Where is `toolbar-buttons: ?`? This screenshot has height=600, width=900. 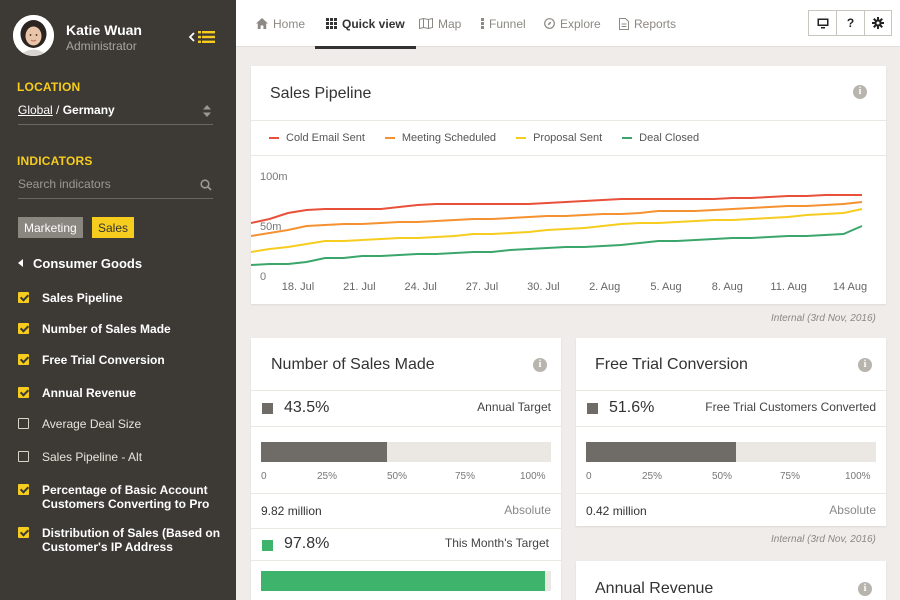 toolbar-buttons: ? is located at coordinates (850, 23).